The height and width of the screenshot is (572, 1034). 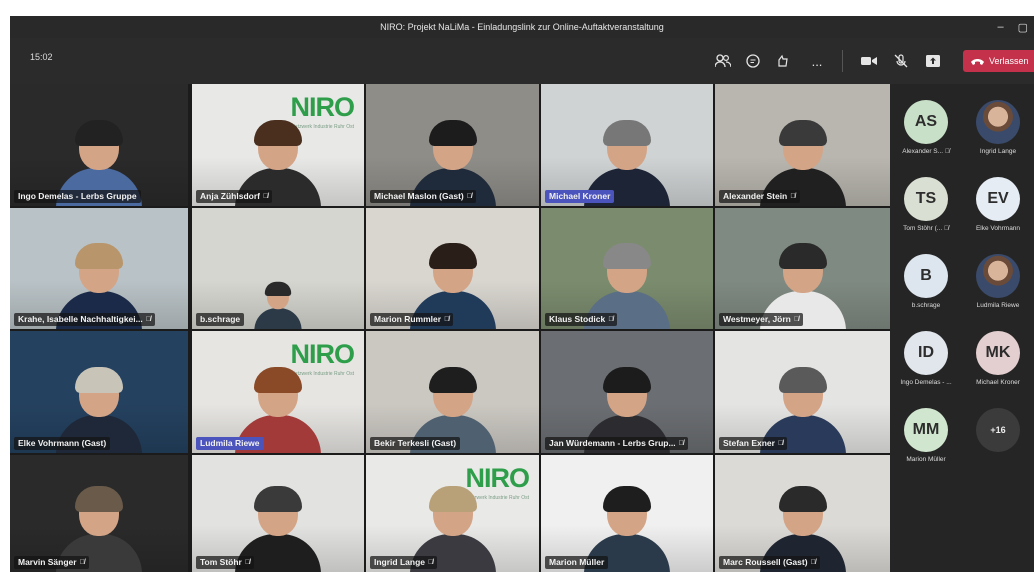 I want to click on participant-panel-name: Marion Müller, so click(x=926, y=459).